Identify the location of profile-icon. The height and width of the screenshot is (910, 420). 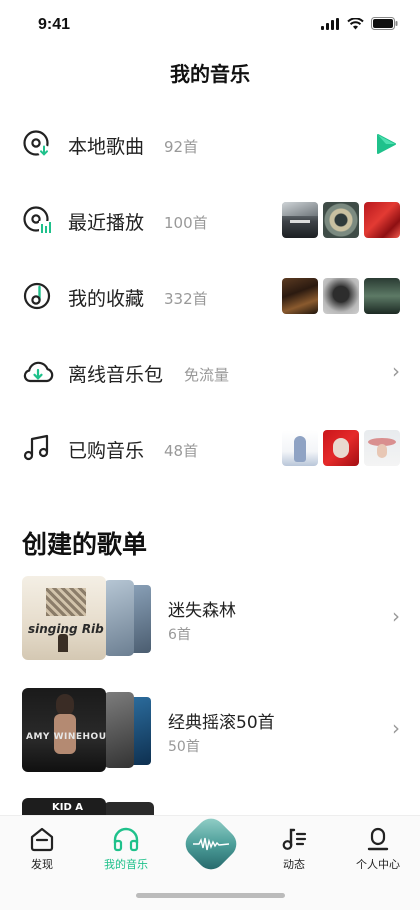
(378, 839).